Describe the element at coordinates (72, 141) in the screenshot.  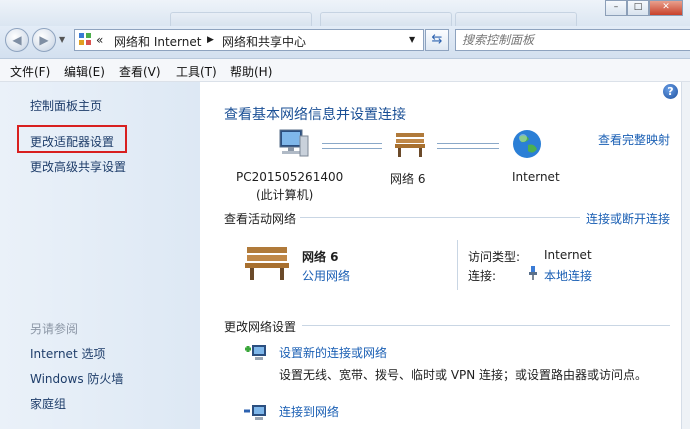
I see `change-adapter-settings-link: 更改适配器设置` at that location.